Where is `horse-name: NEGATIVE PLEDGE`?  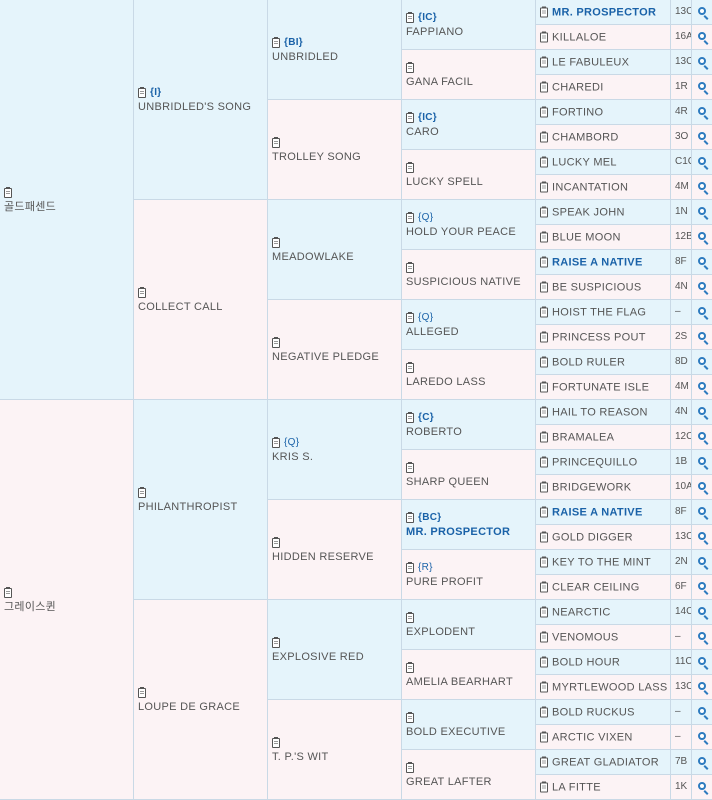 horse-name: NEGATIVE PLEDGE is located at coordinates (335, 357).